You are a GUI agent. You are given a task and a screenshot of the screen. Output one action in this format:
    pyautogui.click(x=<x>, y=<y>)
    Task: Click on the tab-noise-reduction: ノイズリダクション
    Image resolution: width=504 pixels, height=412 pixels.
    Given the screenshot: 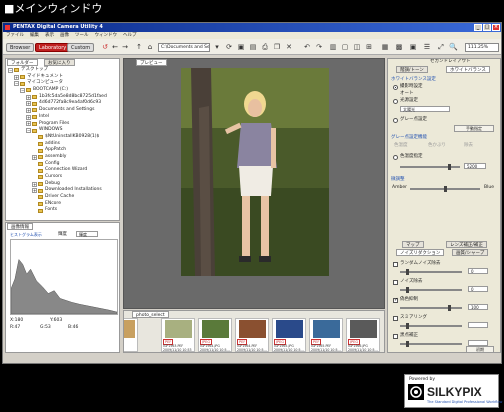 What is the action you would take?
    pyautogui.click(x=420, y=252)
    